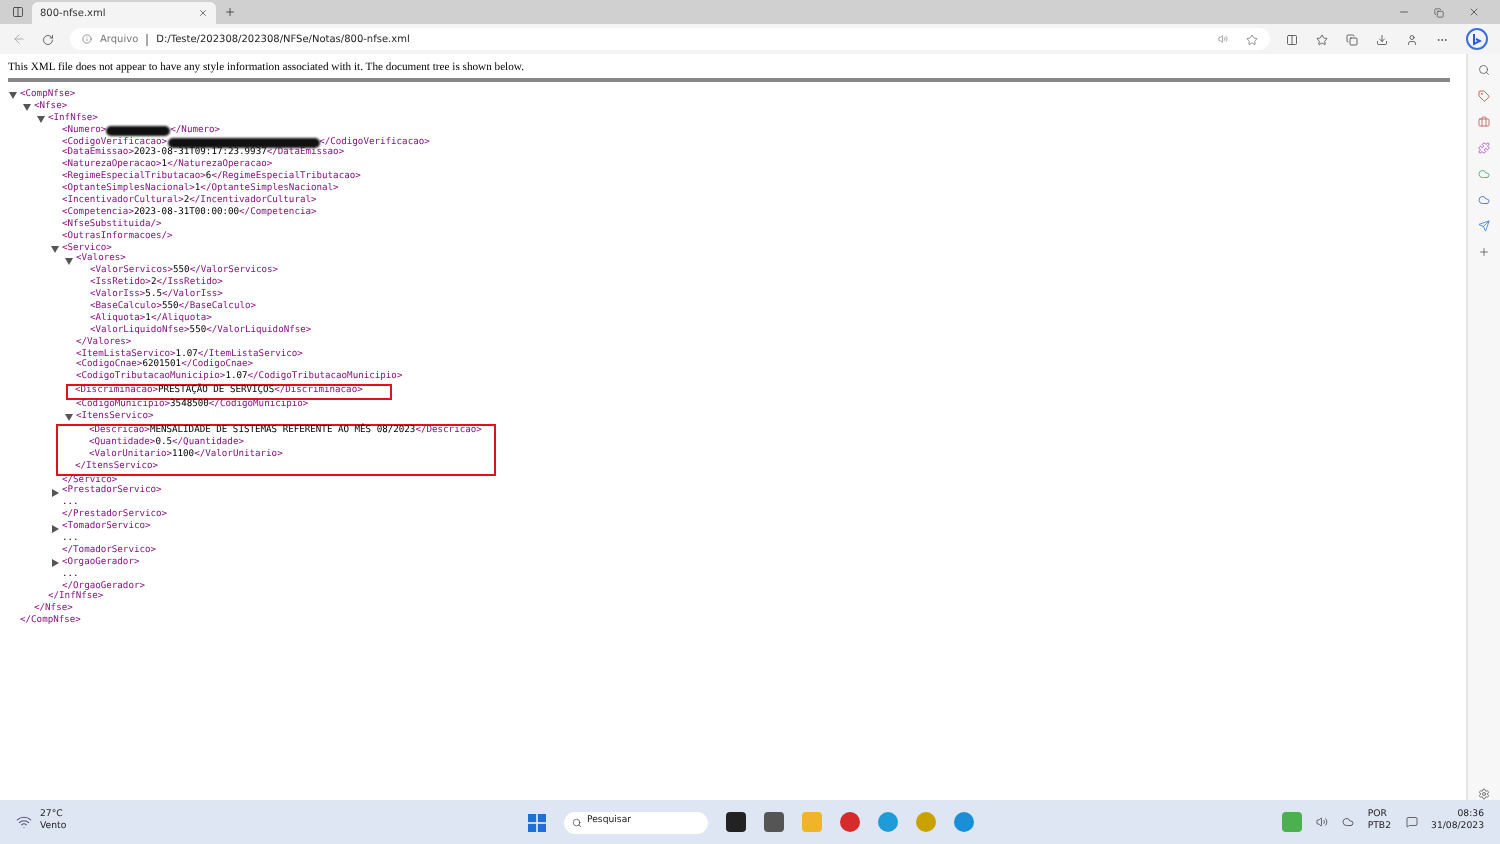 This screenshot has width=1500, height=844. What do you see at coordinates (1322, 39) in the screenshot?
I see `favorites-icon` at bounding box center [1322, 39].